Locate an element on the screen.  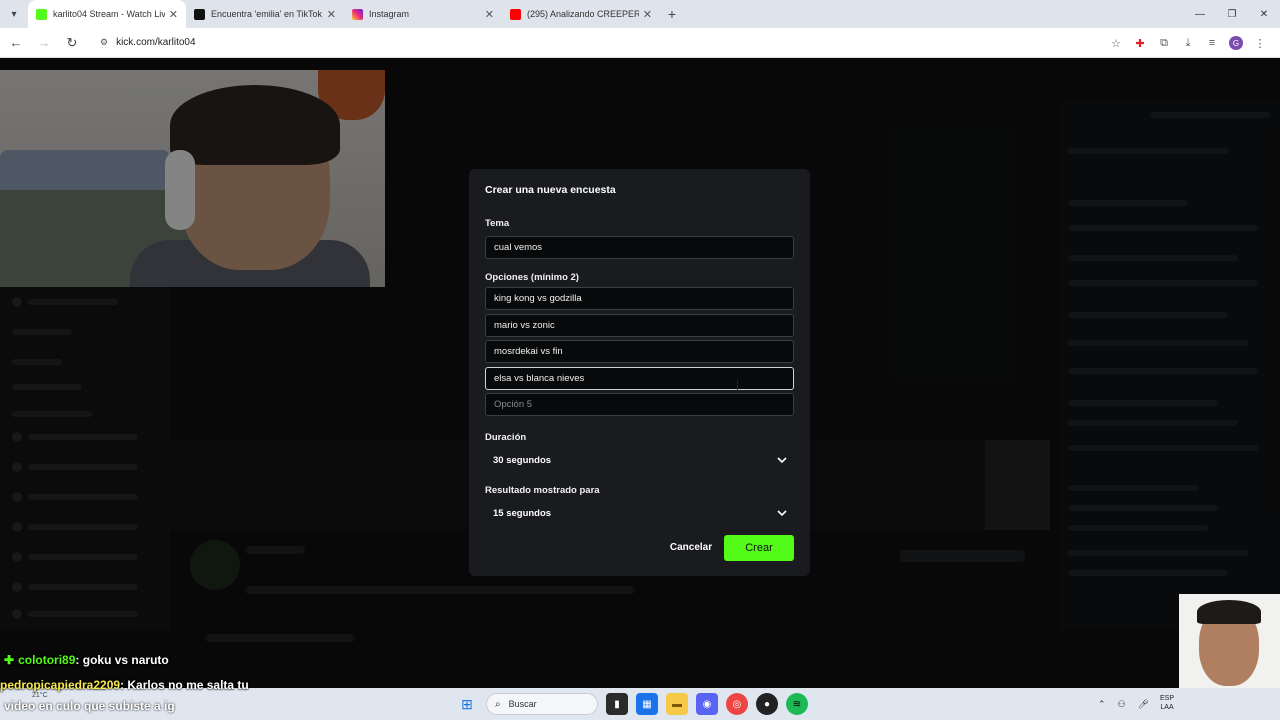
result-duration-select: 15 segundos is located at coordinates (639, 513).